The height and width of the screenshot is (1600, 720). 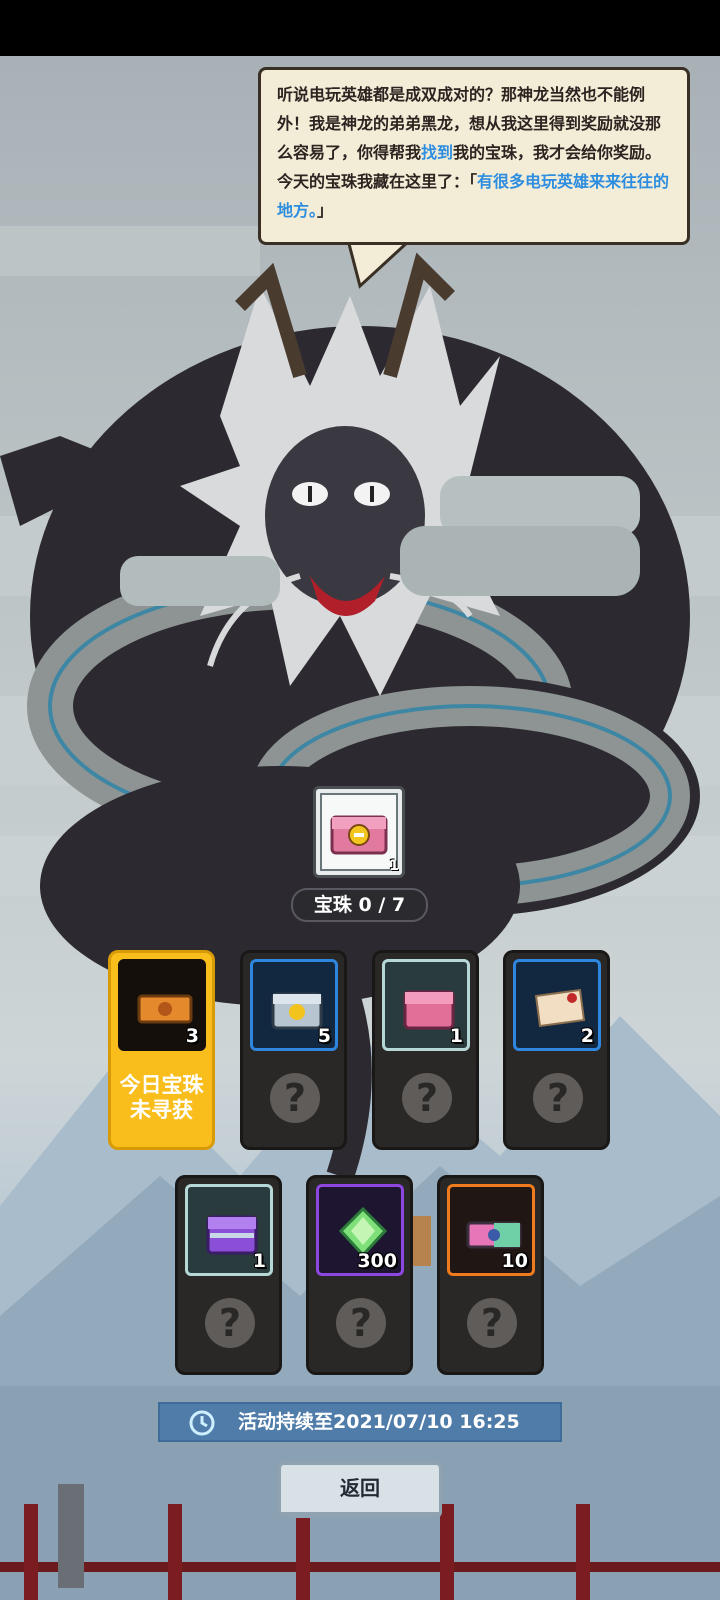 What do you see at coordinates (192, 1036) in the screenshot?
I see `reward-count: 3` at bounding box center [192, 1036].